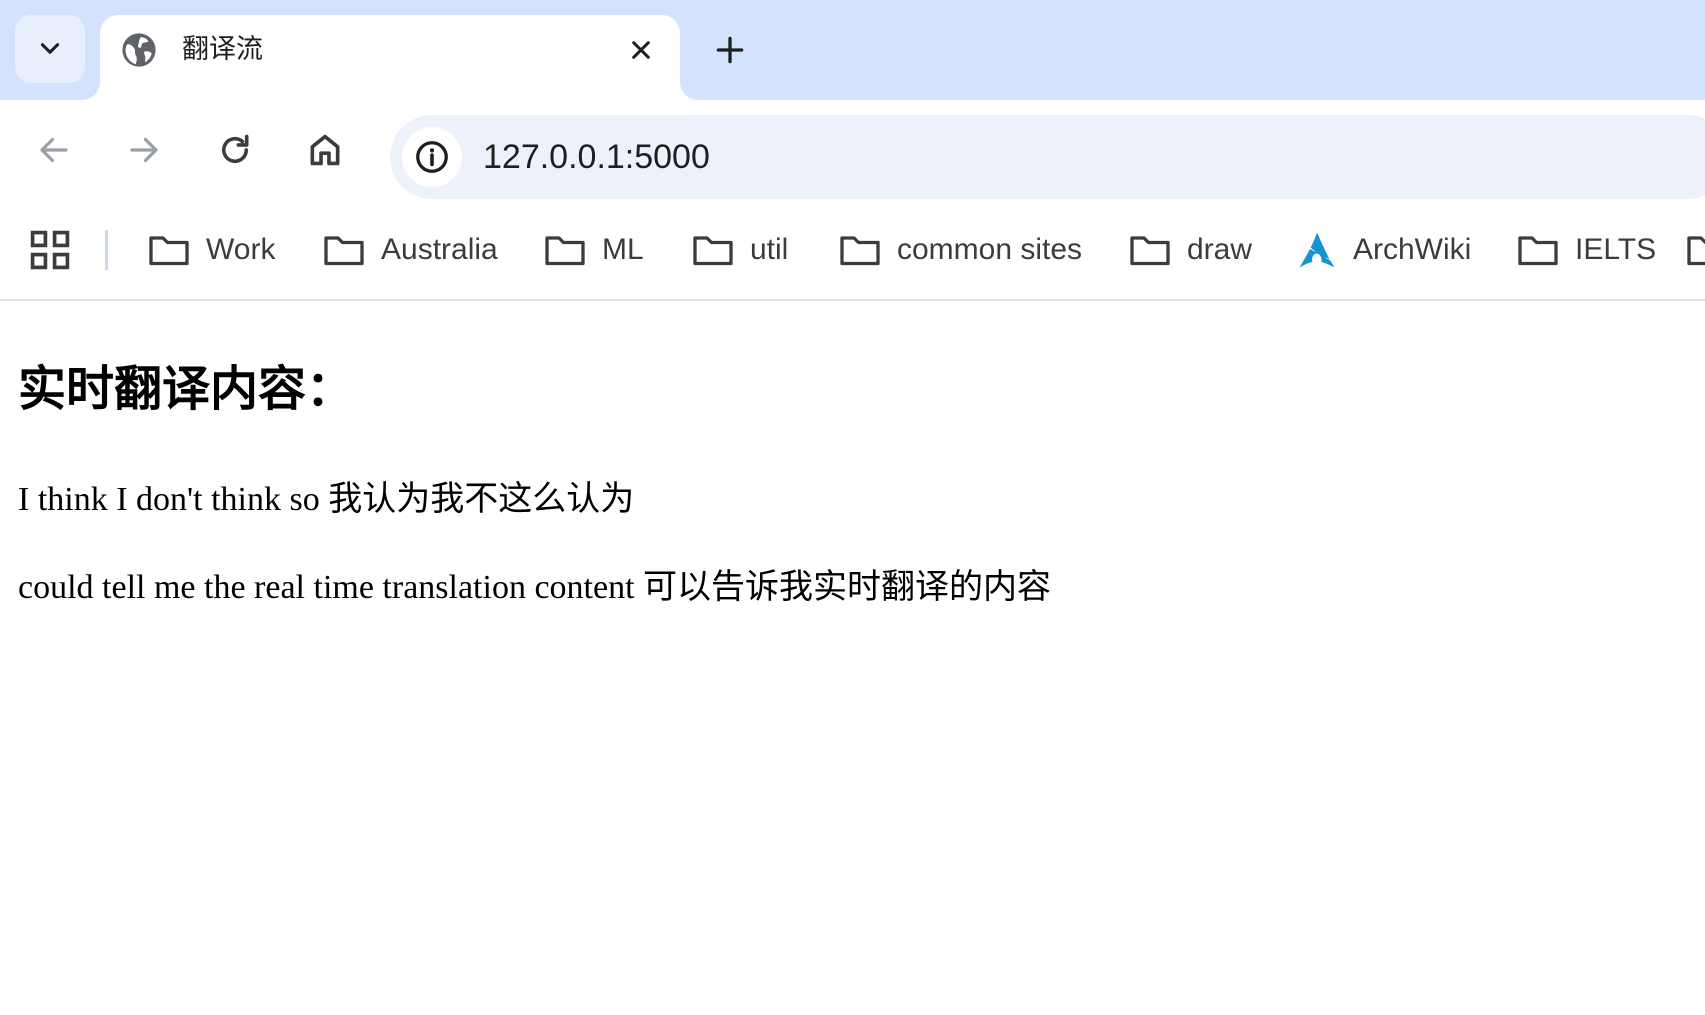 This screenshot has width=1705, height=1015. What do you see at coordinates (222, 49) in the screenshot?
I see `tab-title: 翻译流` at bounding box center [222, 49].